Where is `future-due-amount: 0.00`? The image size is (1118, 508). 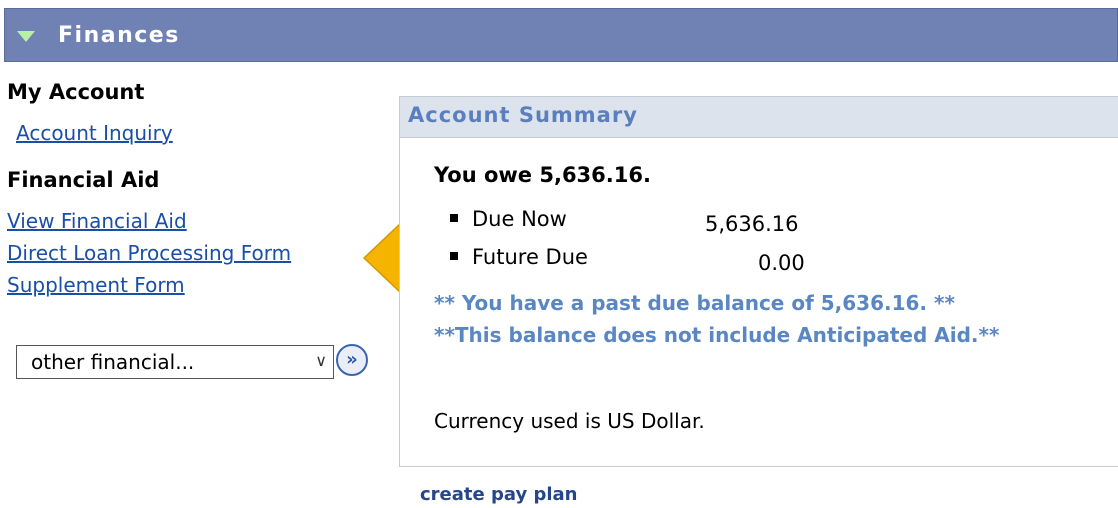
future-due-amount: 0.00 is located at coordinates (781, 263).